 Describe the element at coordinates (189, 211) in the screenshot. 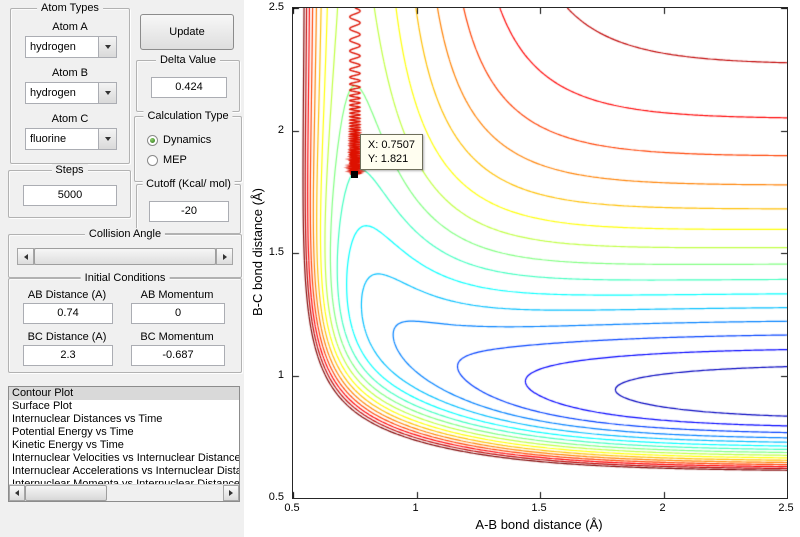

I see `cutoff-input: -20` at that location.